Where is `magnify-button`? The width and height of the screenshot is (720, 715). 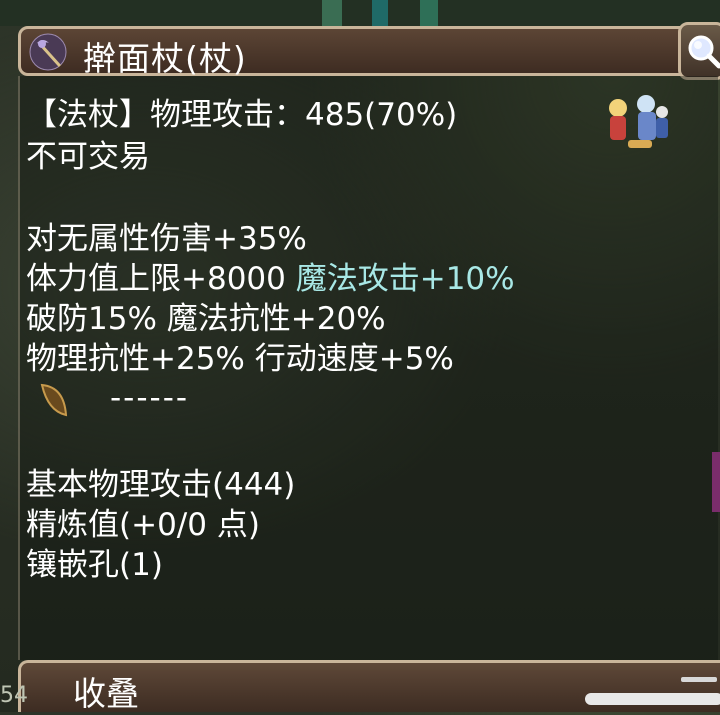 magnify-button is located at coordinates (699, 51).